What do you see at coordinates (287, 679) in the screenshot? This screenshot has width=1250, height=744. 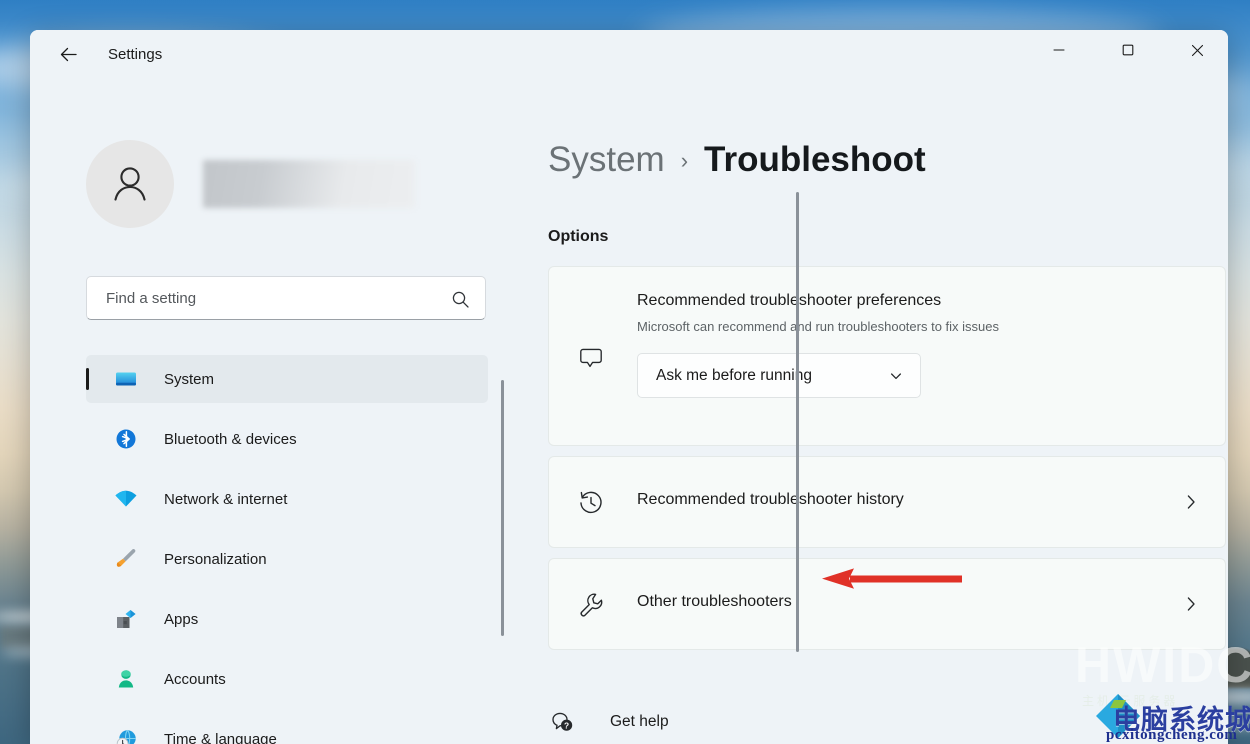 I see `sidebar-item-accounts: Accounts` at bounding box center [287, 679].